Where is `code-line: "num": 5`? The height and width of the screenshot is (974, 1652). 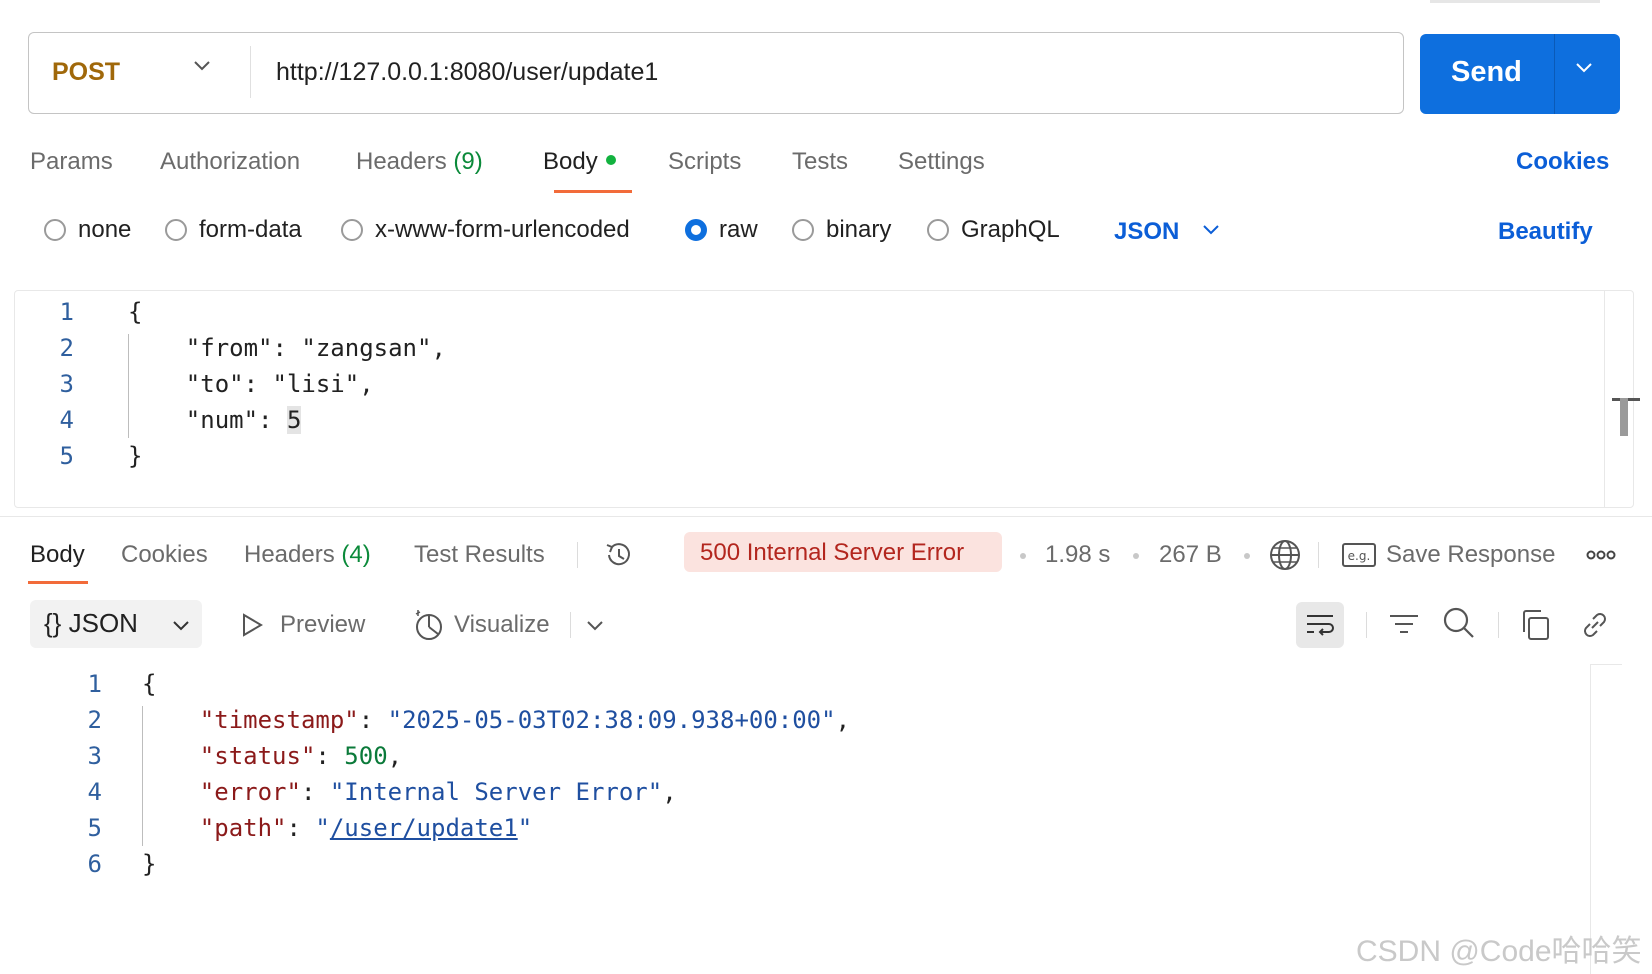 code-line: "num": 5 is located at coordinates (243, 420).